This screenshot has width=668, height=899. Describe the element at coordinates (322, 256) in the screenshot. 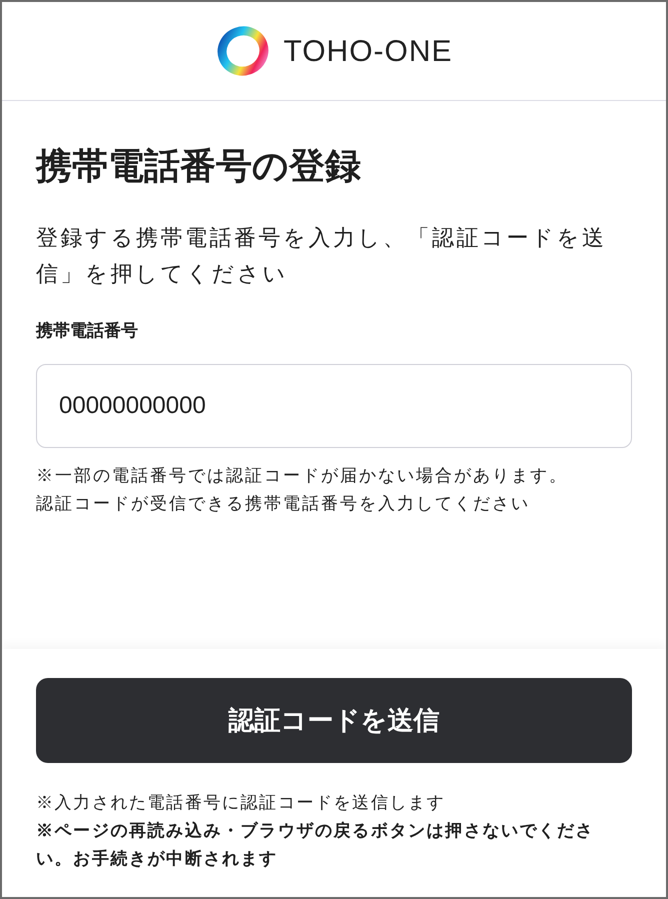

I see `description: 登録する携帯電話番号を入力し、「認証コードを送信」を押してください` at that location.